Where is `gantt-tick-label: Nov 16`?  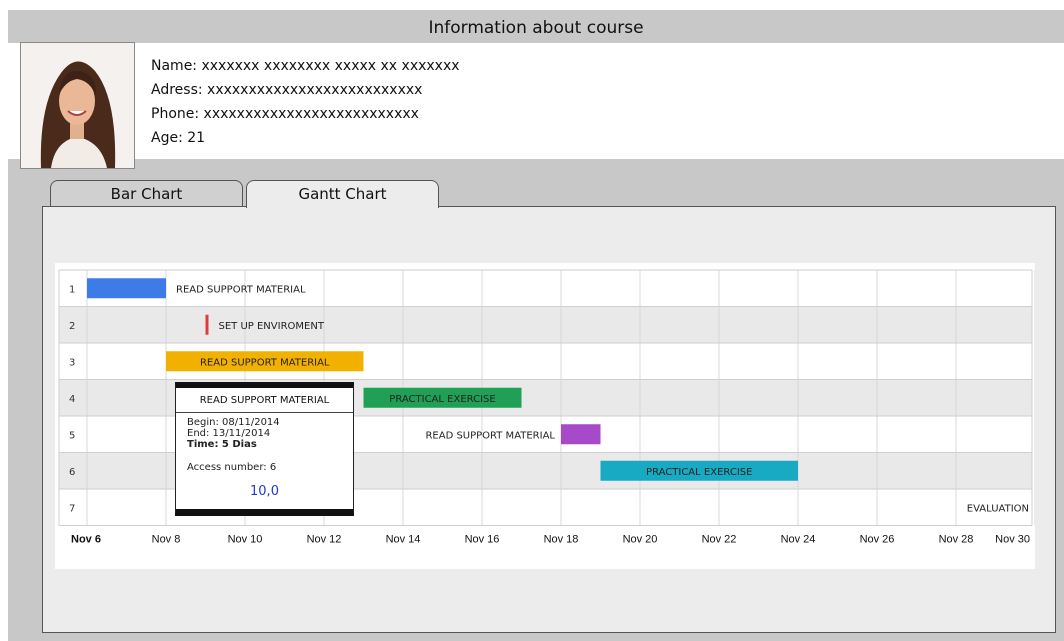
gantt-tick-label: Nov 16 is located at coordinates (482, 540).